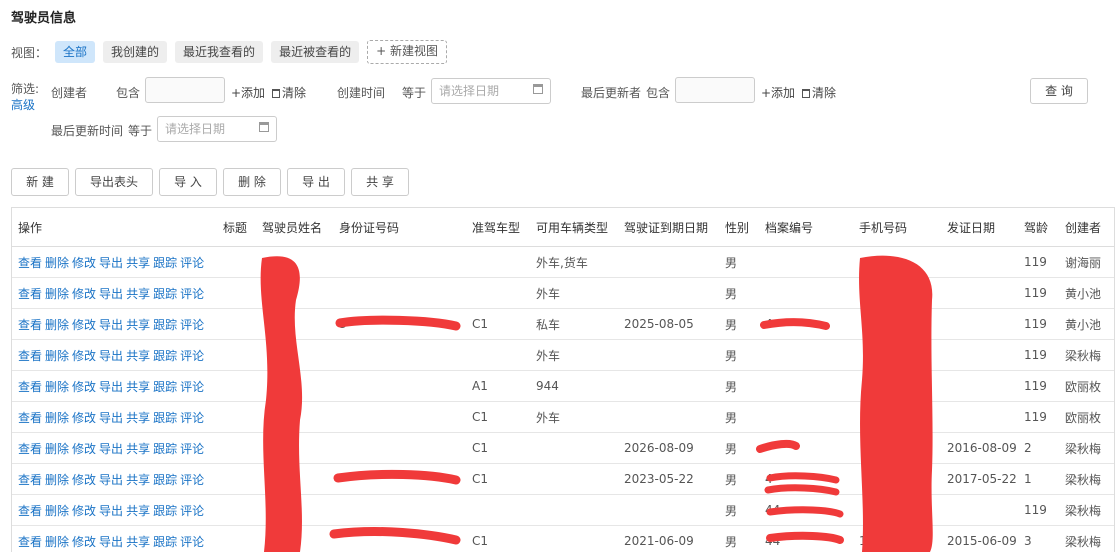 This screenshot has height=552, width=1119. Describe the element at coordinates (1059, 91) in the screenshot. I see `query-button: 查 询` at that location.